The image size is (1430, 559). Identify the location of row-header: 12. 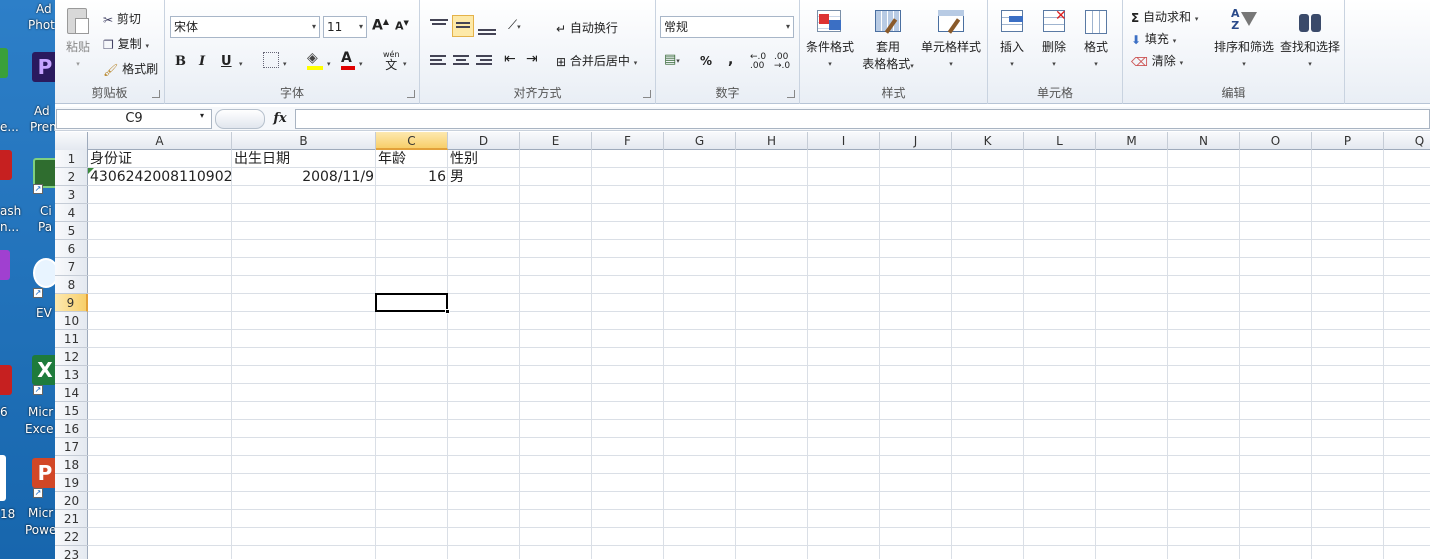
(71, 357).